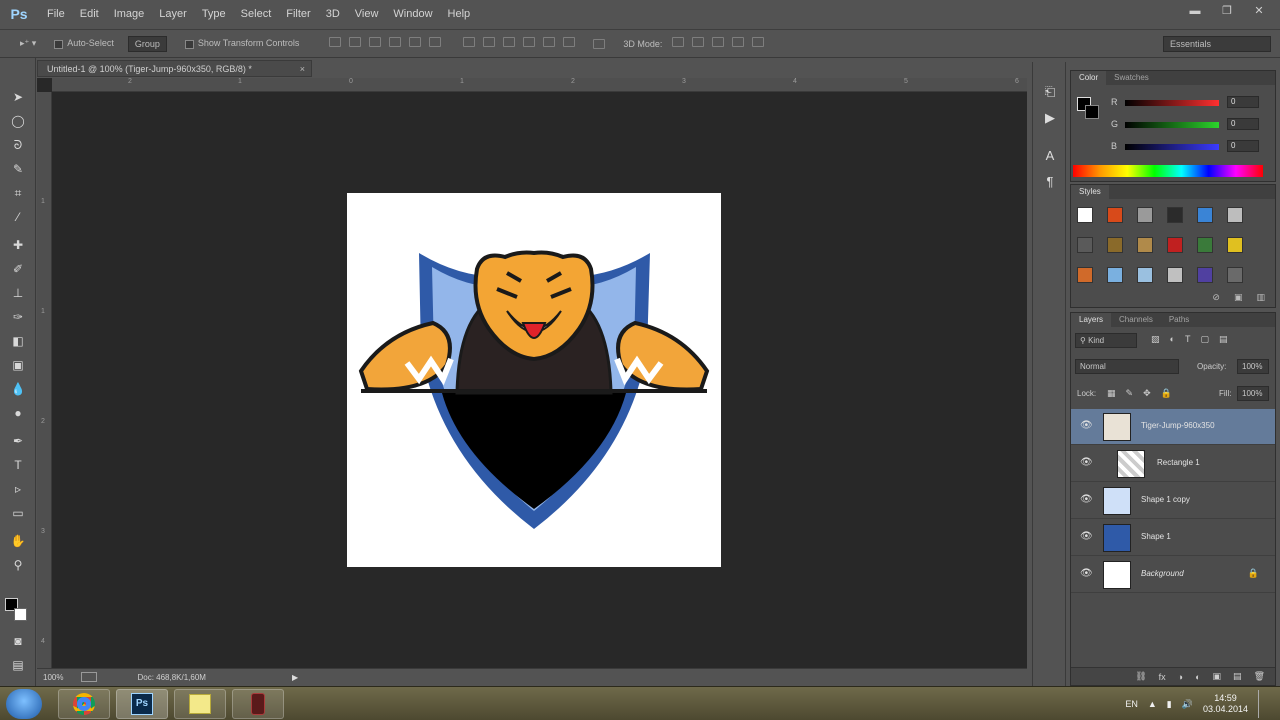 The height and width of the screenshot is (720, 1280). What do you see at coordinates (1253, 366) in the screenshot?
I see `opacity-field: 100%` at bounding box center [1253, 366].